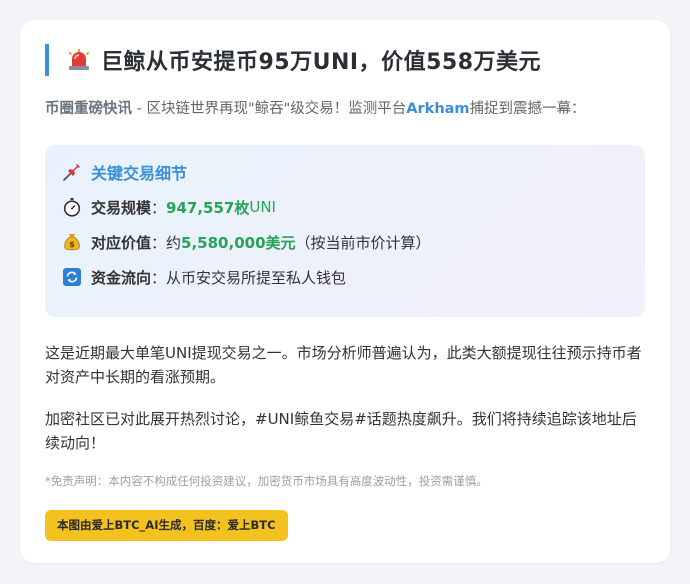  What do you see at coordinates (208, 207) in the screenshot?
I see `scale-value: 947,557枚` at bounding box center [208, 207].